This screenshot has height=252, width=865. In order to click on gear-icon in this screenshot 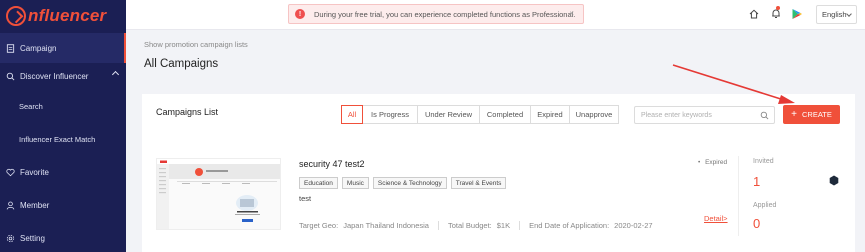, I will do `click(10, 238)`.